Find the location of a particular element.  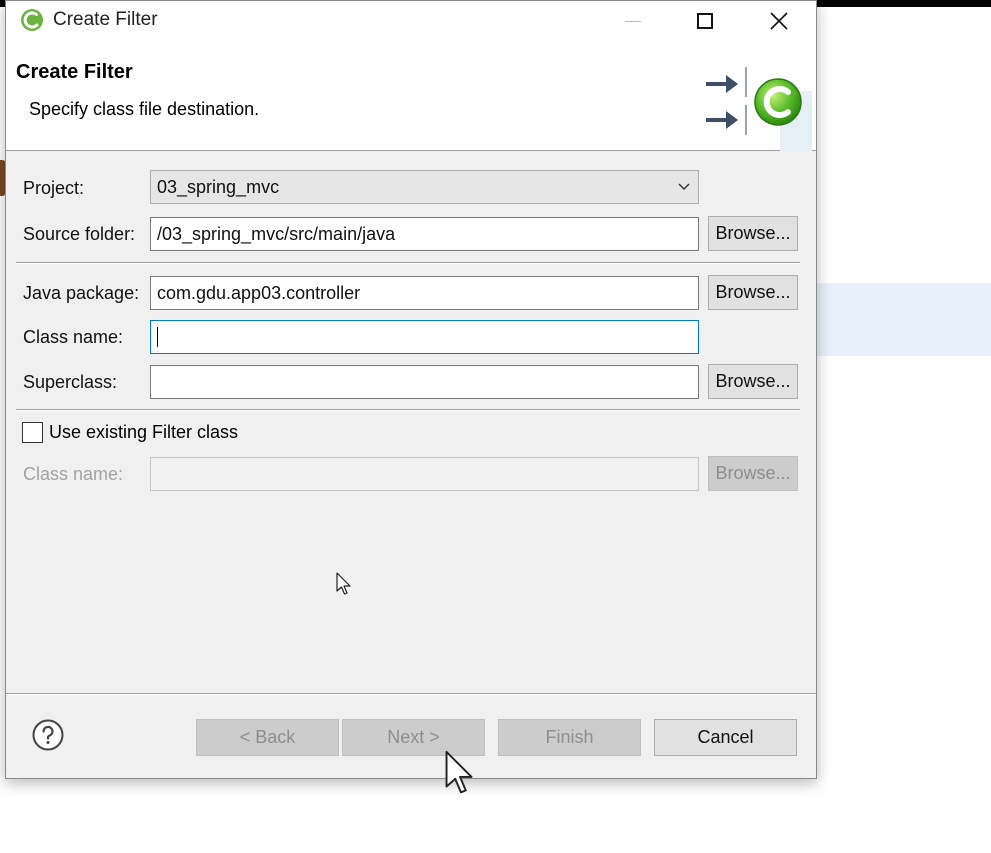

text-caret is located at coordinates (157, 337).